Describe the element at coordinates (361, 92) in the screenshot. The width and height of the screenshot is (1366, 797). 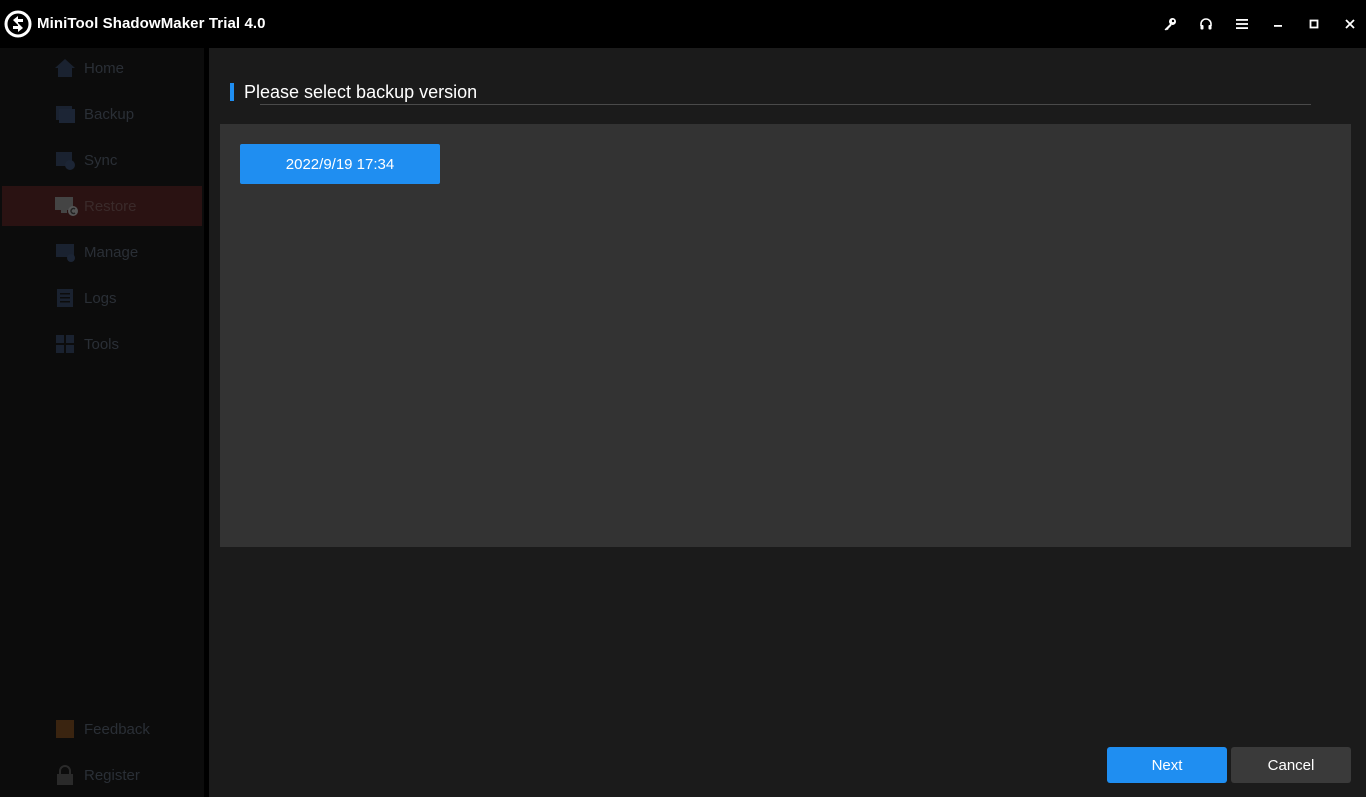
I see `section-title: Please select backup version` at that location.